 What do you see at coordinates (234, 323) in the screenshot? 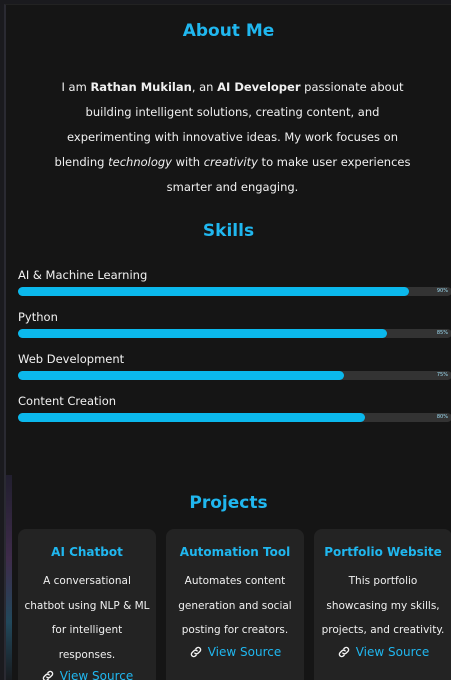
I see `skill-item: Python 85%` at bounding box center [234, 323].